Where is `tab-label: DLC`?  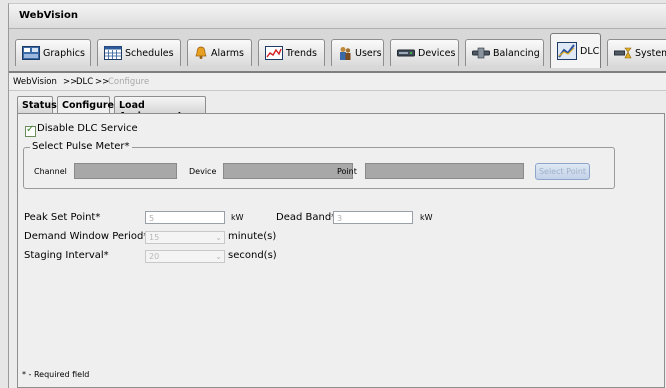 tab-label: DLC is located at coordinates (590, 51).